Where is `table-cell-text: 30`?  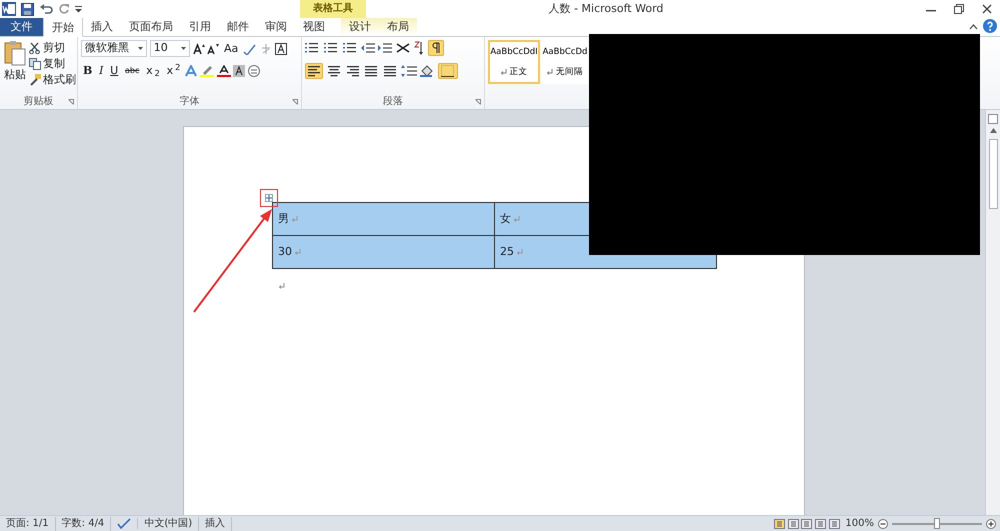
table-cell-text: 30 is located at coordinates (285, 252).